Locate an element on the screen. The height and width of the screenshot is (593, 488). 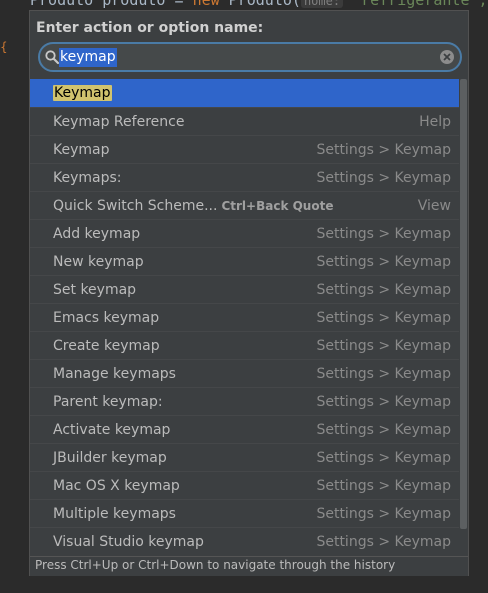
list-item: New keymap Settings > Keymap is located at coordinates (245, 261).